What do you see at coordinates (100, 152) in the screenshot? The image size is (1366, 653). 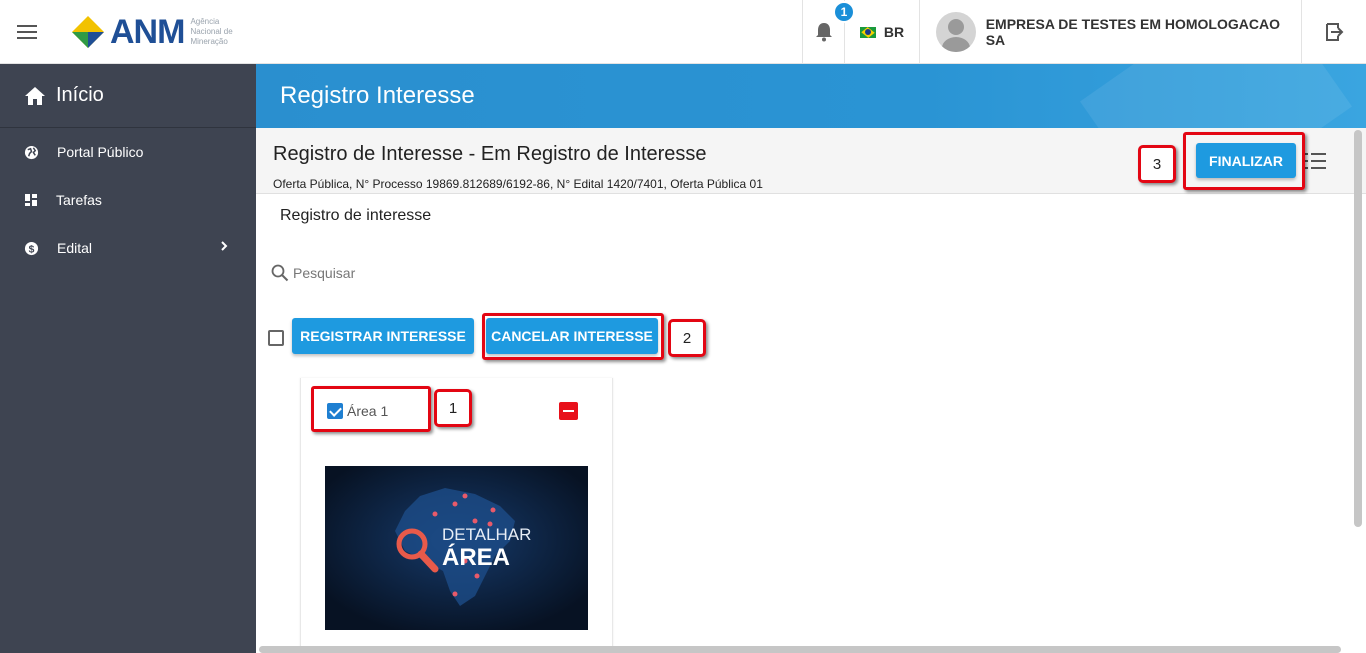 I see `sidebar-item-label: Portal Público` at bounding box center [100, 152].